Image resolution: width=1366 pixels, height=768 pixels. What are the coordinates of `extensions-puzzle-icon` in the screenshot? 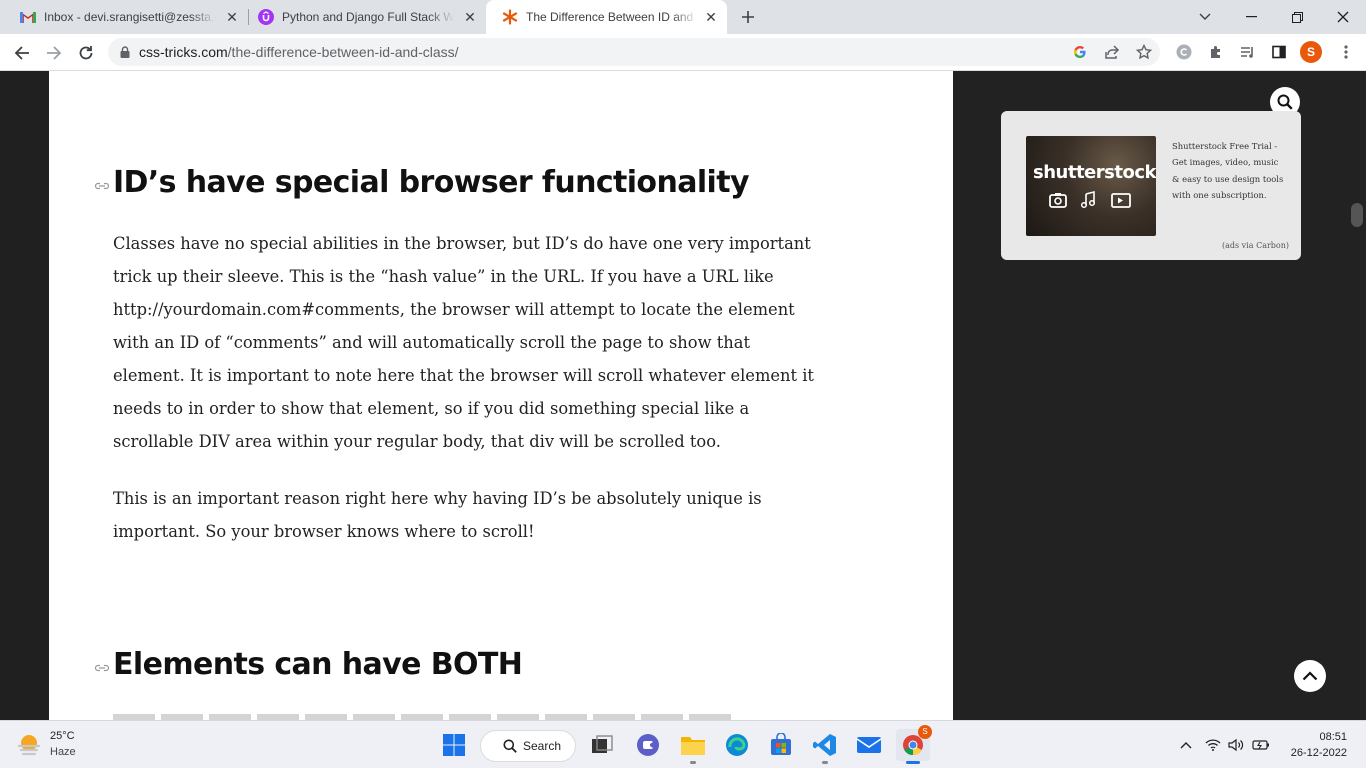 It's located at (1216, 52).